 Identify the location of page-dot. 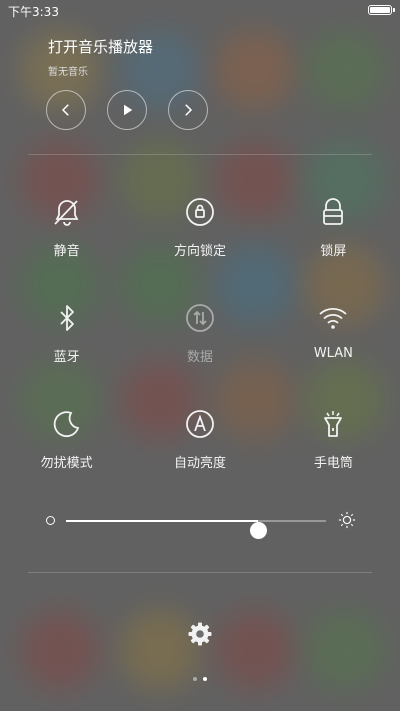
(195, 679).